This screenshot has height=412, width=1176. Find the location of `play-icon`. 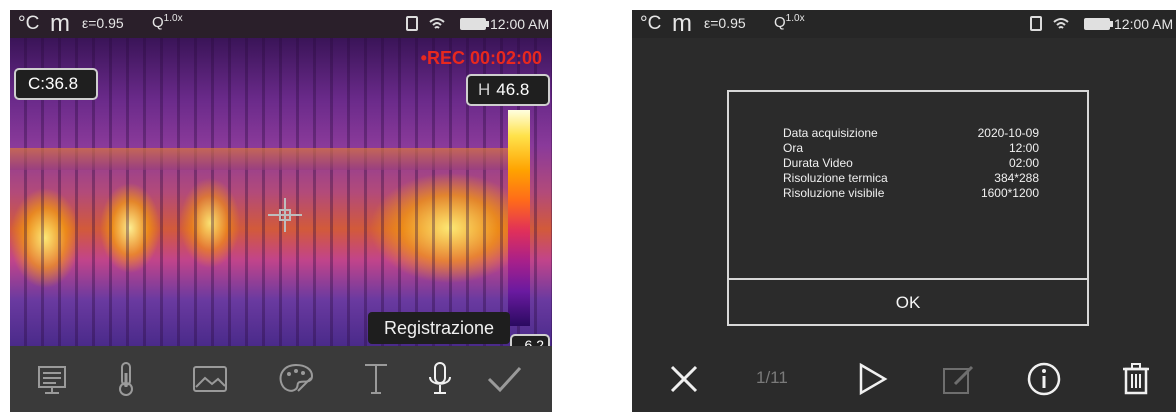

play-icon is located at coordinates (872, 379).